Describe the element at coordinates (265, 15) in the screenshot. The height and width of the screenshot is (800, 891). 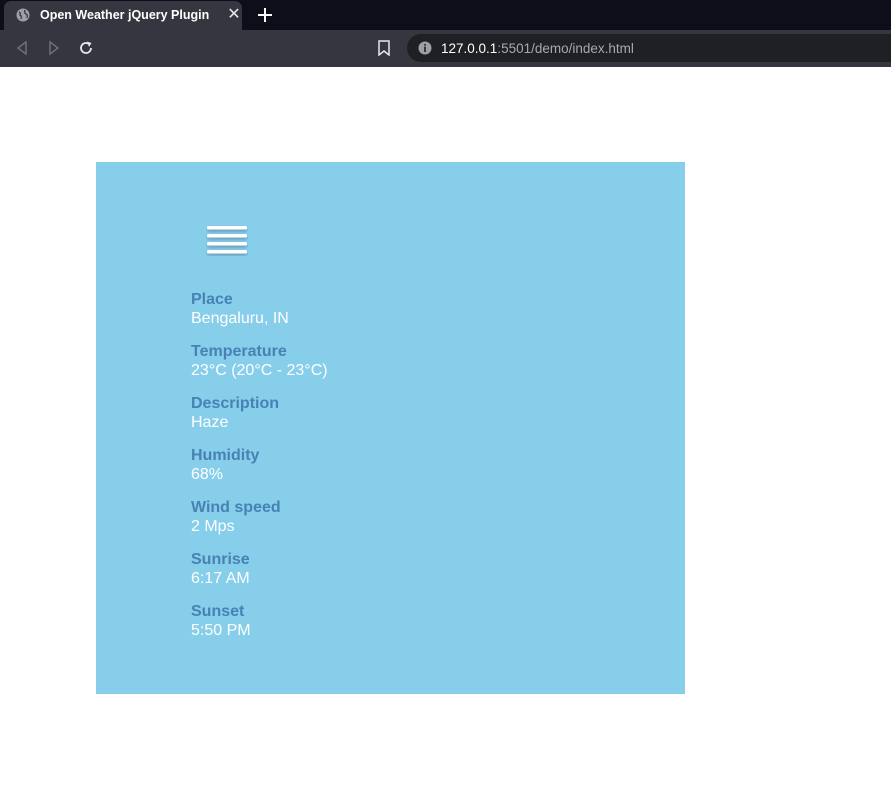
I see `new-tab-icon` at that location.